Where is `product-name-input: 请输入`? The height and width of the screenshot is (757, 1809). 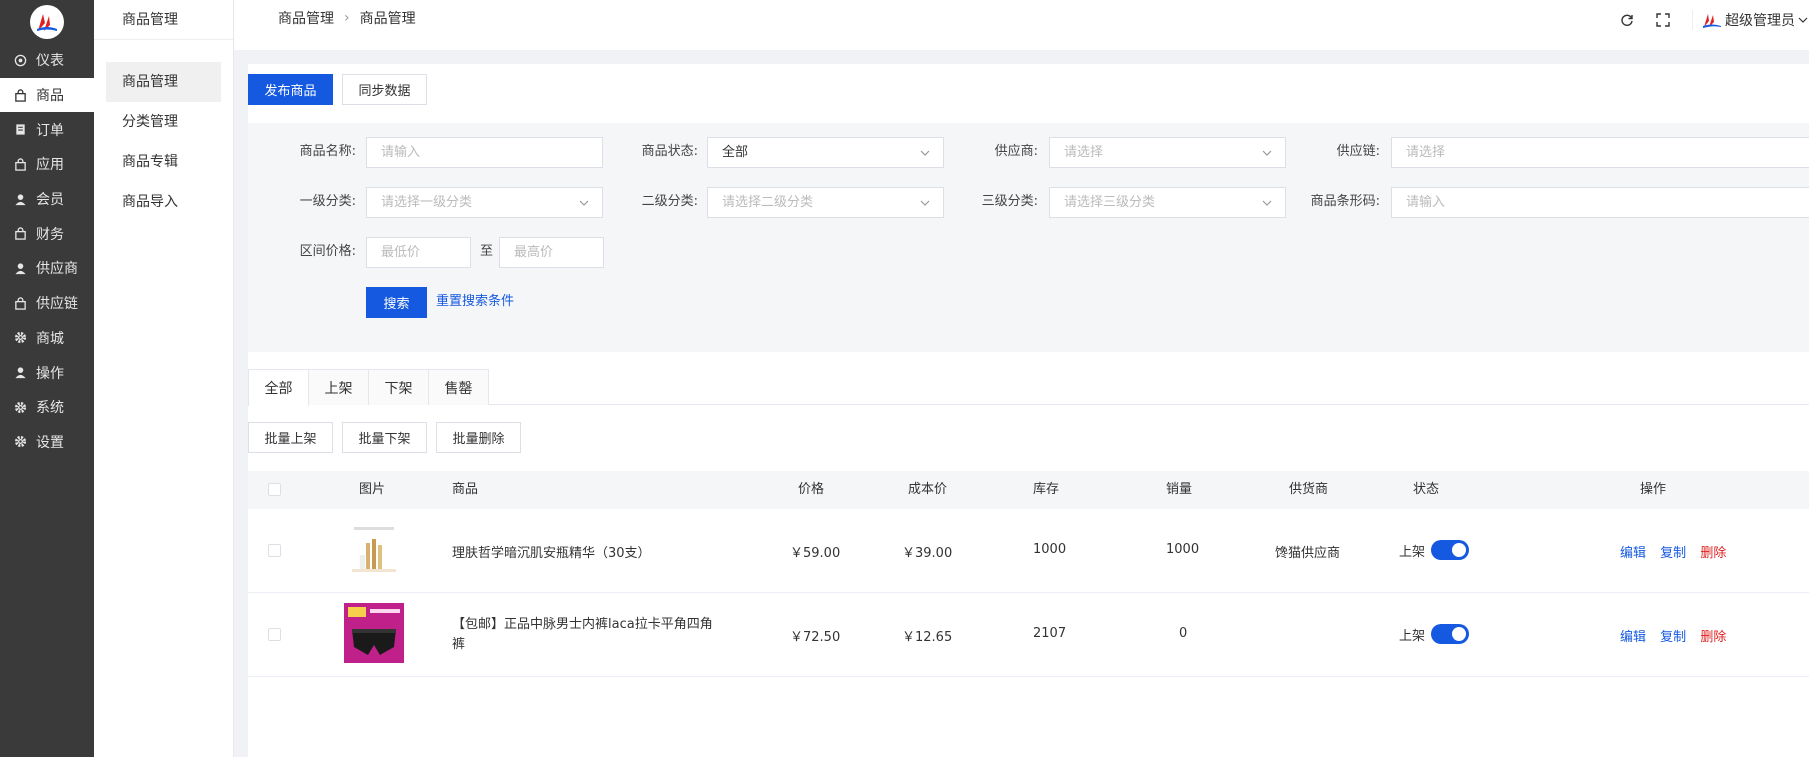
product-name-input: 请输入 is located at coordinates (484, 152).